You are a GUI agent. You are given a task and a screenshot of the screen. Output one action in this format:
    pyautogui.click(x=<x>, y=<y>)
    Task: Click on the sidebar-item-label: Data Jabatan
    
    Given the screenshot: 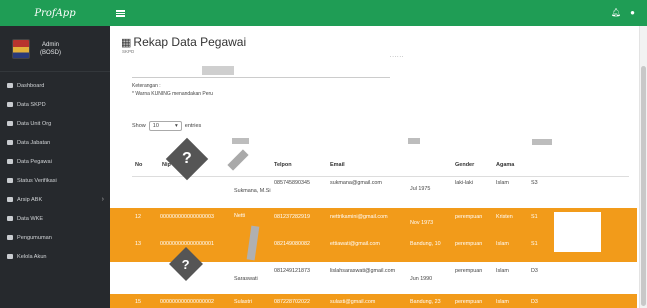 What is the action you would take?
    pyautogui.click(x=34, y=142)
    